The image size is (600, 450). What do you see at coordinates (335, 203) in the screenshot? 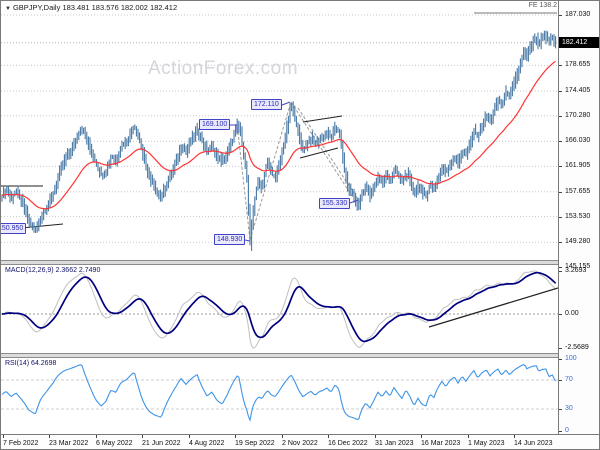
I see `price-callout-label: 155.330` at bounding box center [335, 203].